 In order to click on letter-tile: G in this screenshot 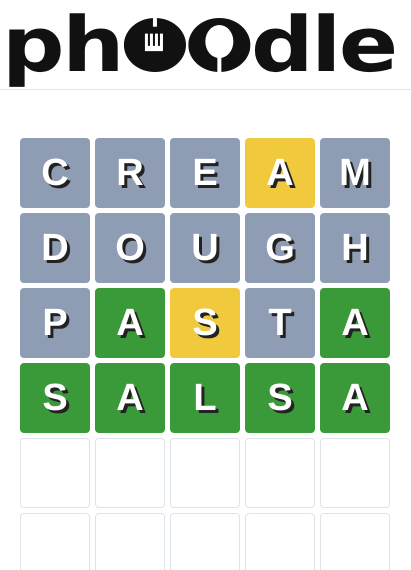, I will do `click(280, 248)`.